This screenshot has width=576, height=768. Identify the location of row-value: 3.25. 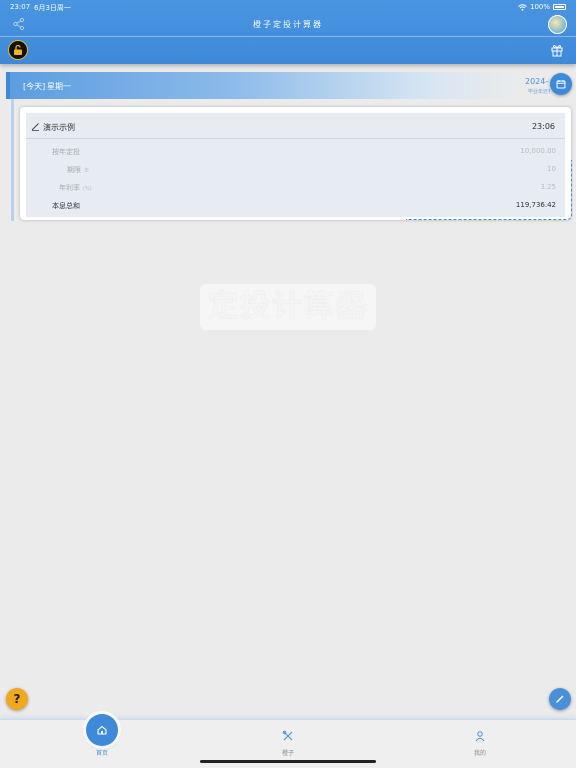
(548, 187).